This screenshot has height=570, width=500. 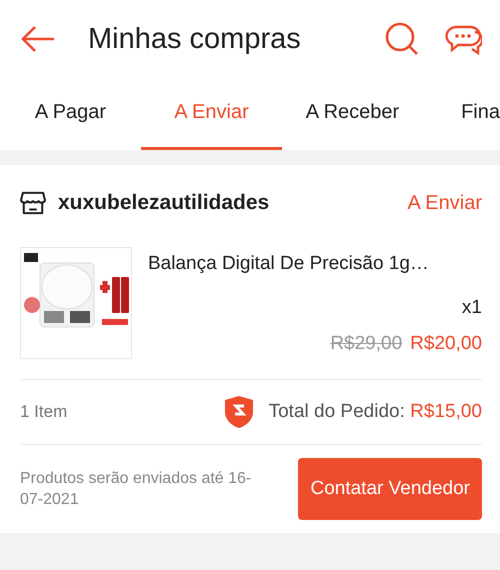 What do you see at coordinates (352, 114) in the screenshot?
I see `tab: A Receber` at bounding box center [352, 114].